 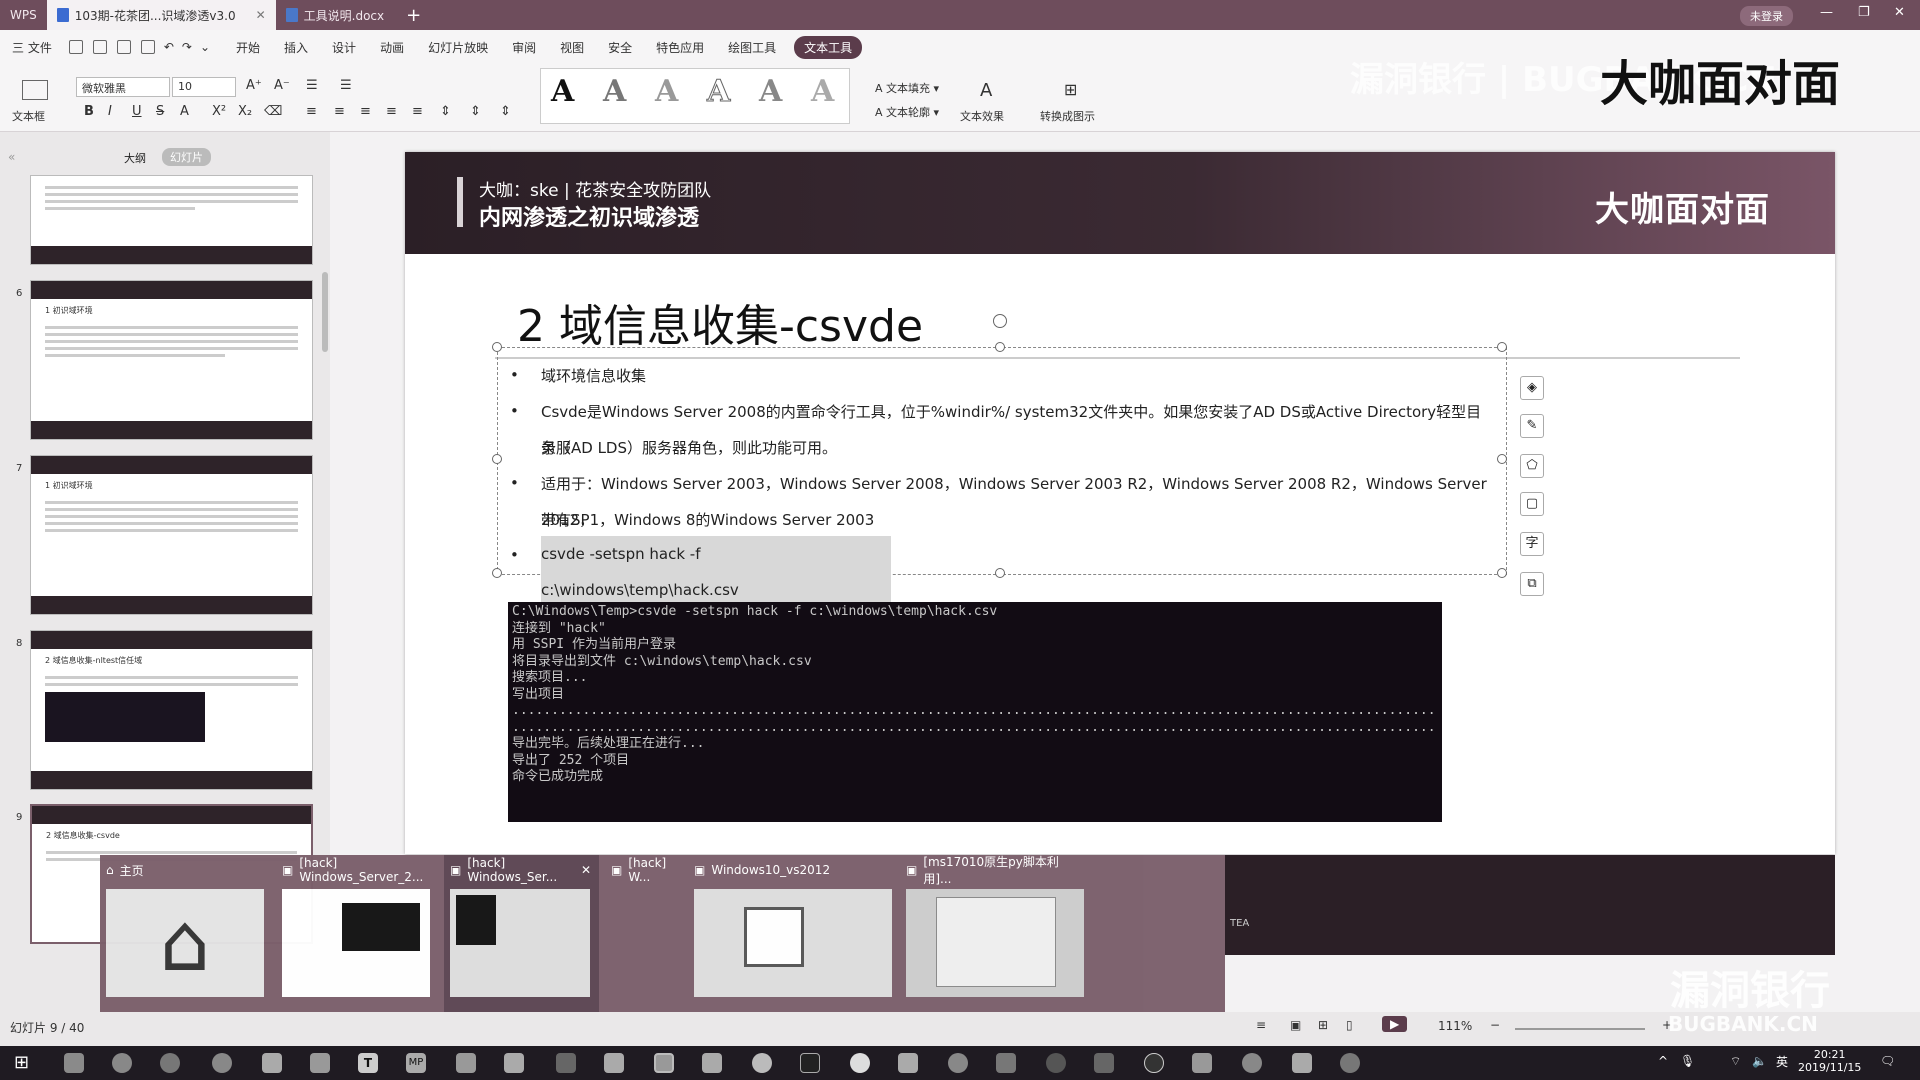 What do you see at coordinates (11, 157) in the screenshot?
I see `collapse-icon: «` at bounding box center [11, 157].